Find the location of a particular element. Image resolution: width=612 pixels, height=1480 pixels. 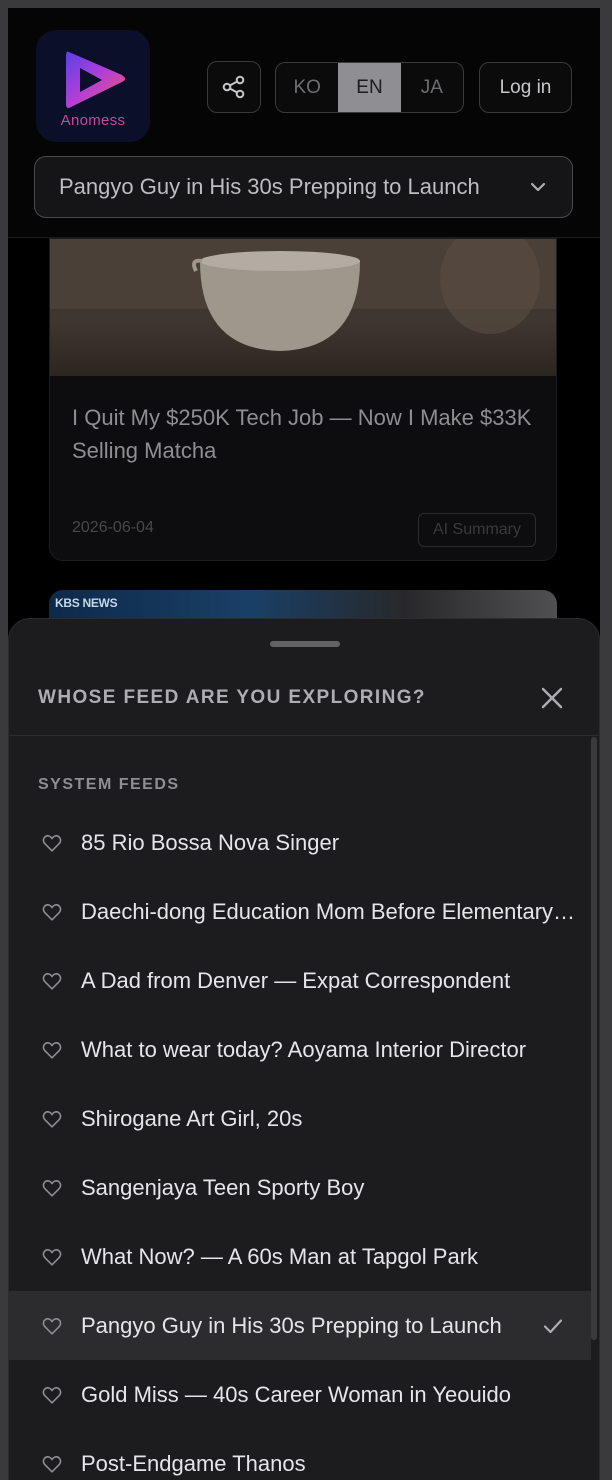

app-logo: Anomess is located at coordinates (93, 86).